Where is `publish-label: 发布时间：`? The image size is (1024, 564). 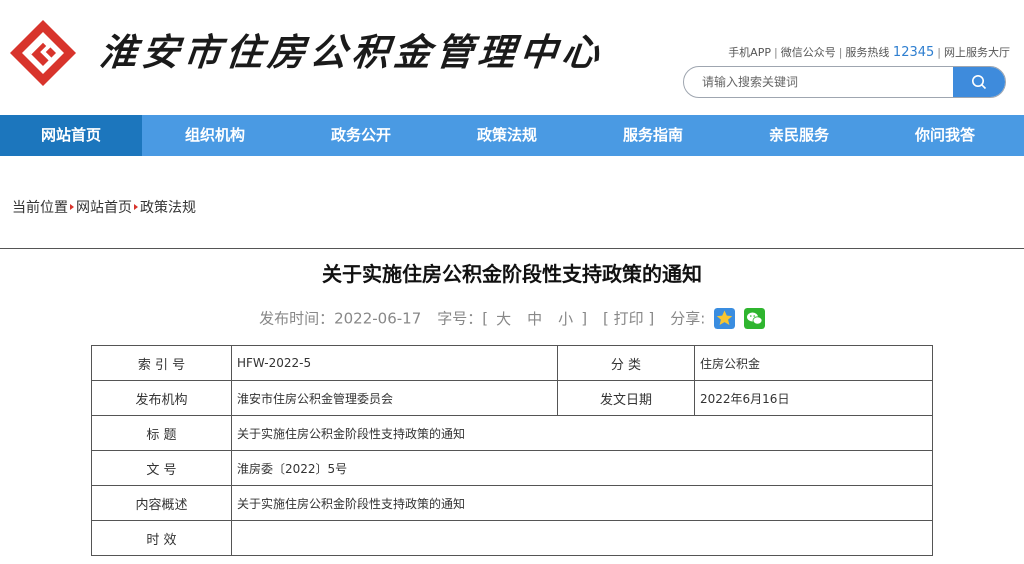
publish-label: 发布时间： is located at coordinates (297, 318).